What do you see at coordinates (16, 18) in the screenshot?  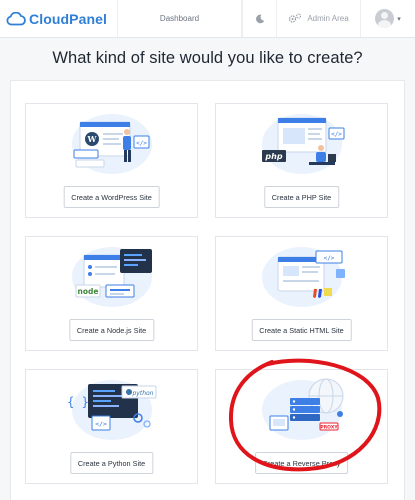 I see `cloud-logo-icon` at bounding box center [16, 18].